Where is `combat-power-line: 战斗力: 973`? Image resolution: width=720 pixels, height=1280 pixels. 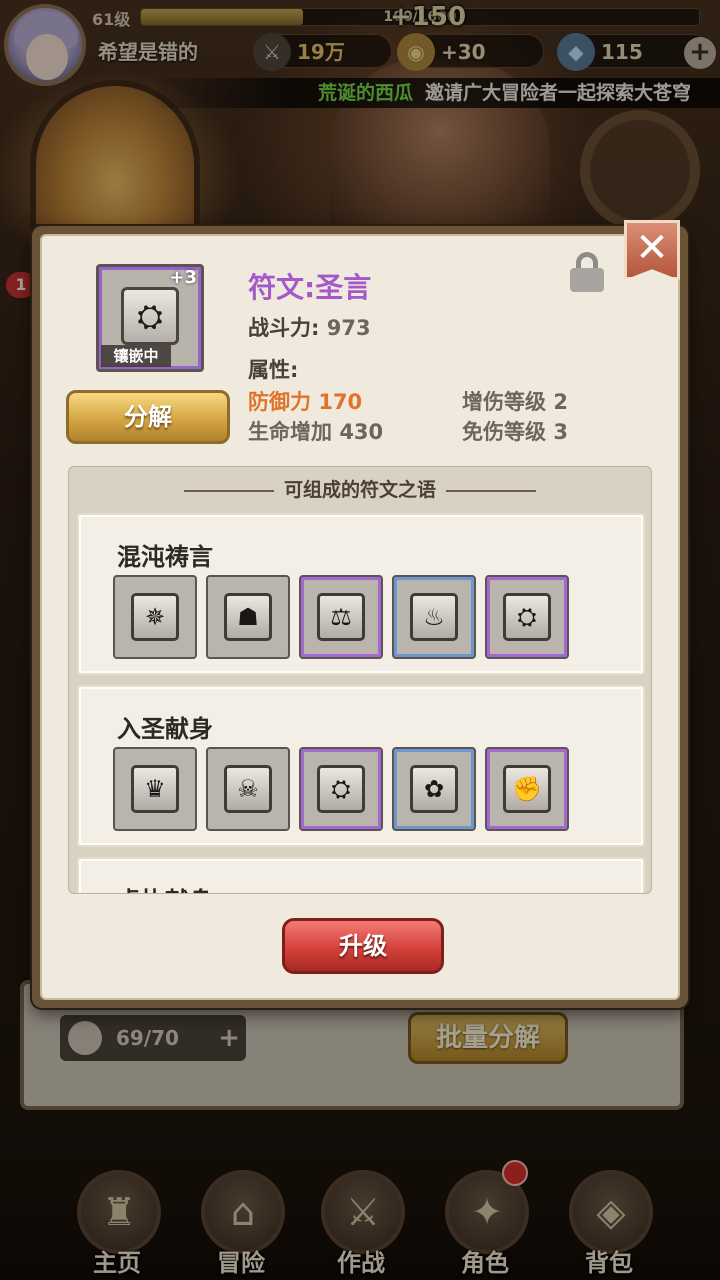
combat-power-line: 战斗力: 973 is located at coordinates (309, 327).